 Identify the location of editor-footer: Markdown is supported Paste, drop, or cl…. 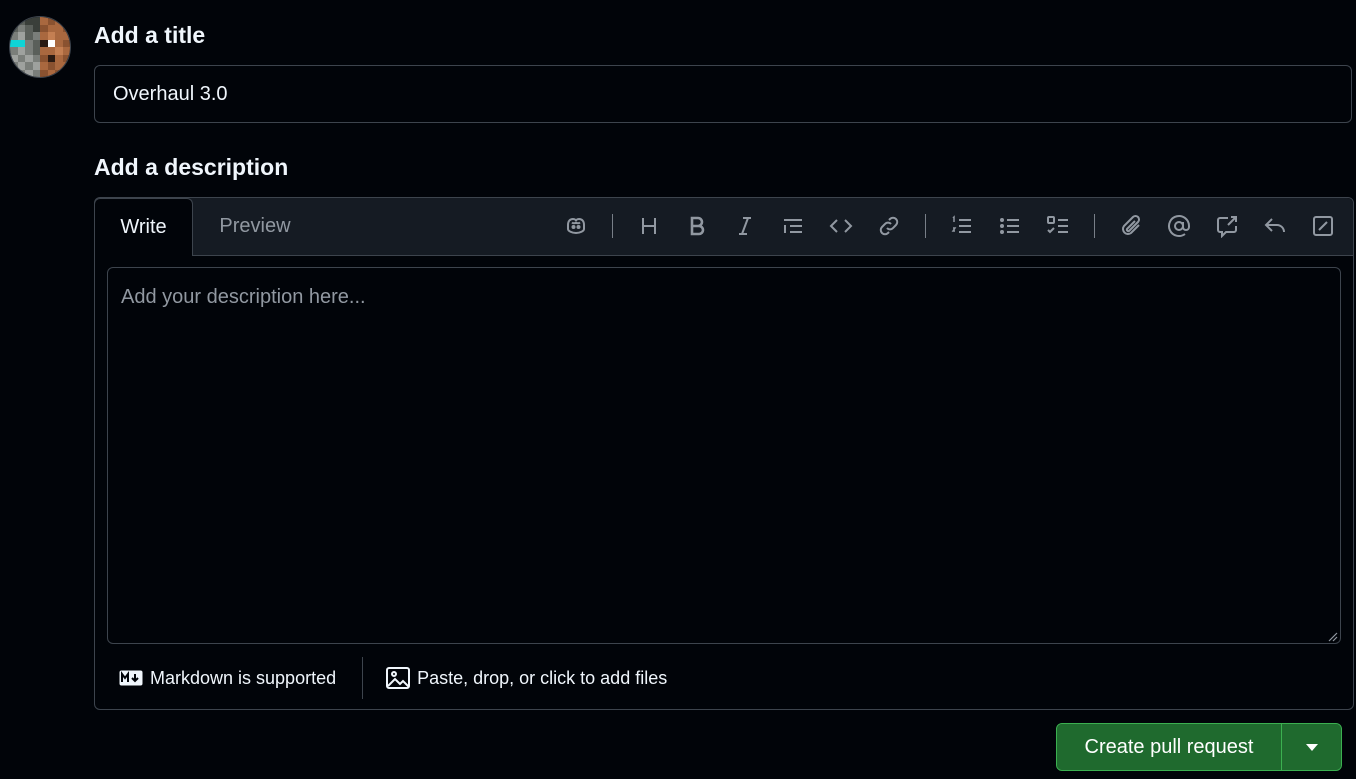
(724, 678).